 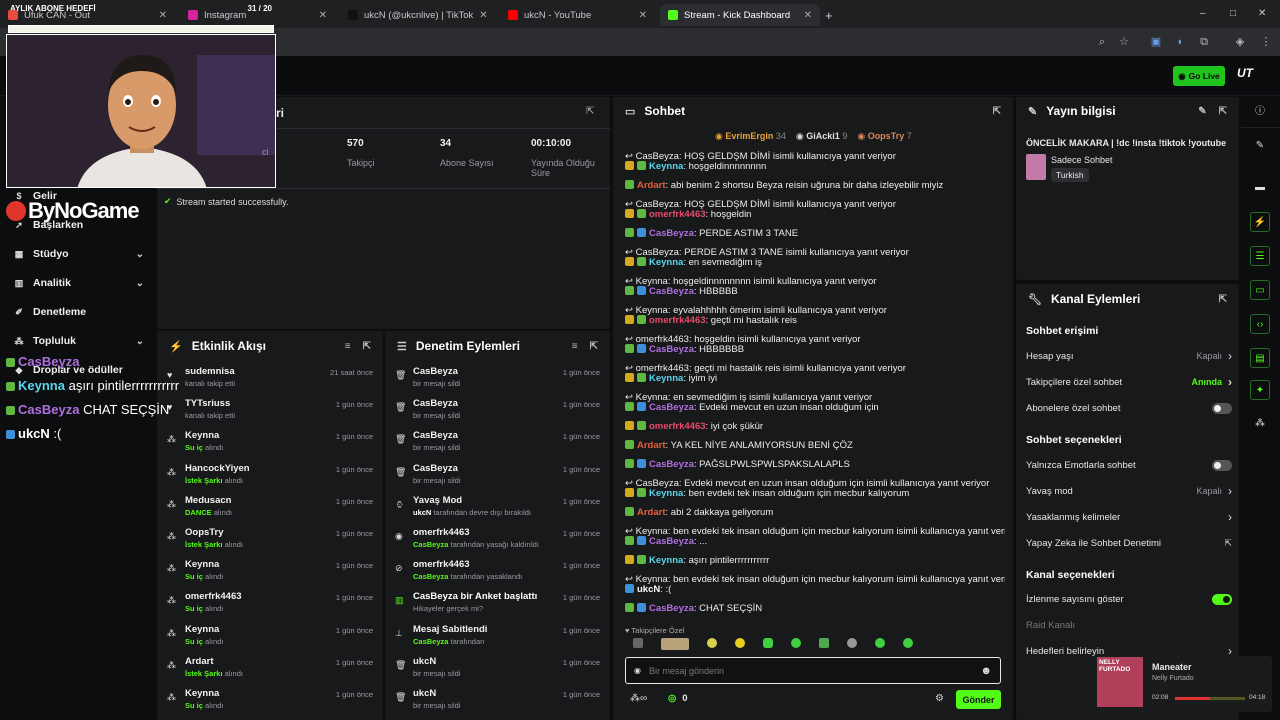 What do you see at coordinates (79, 196) in the screenshot?
I see `sidebar-item-gelir: $ Gelir` at bounding box center [79, 196].